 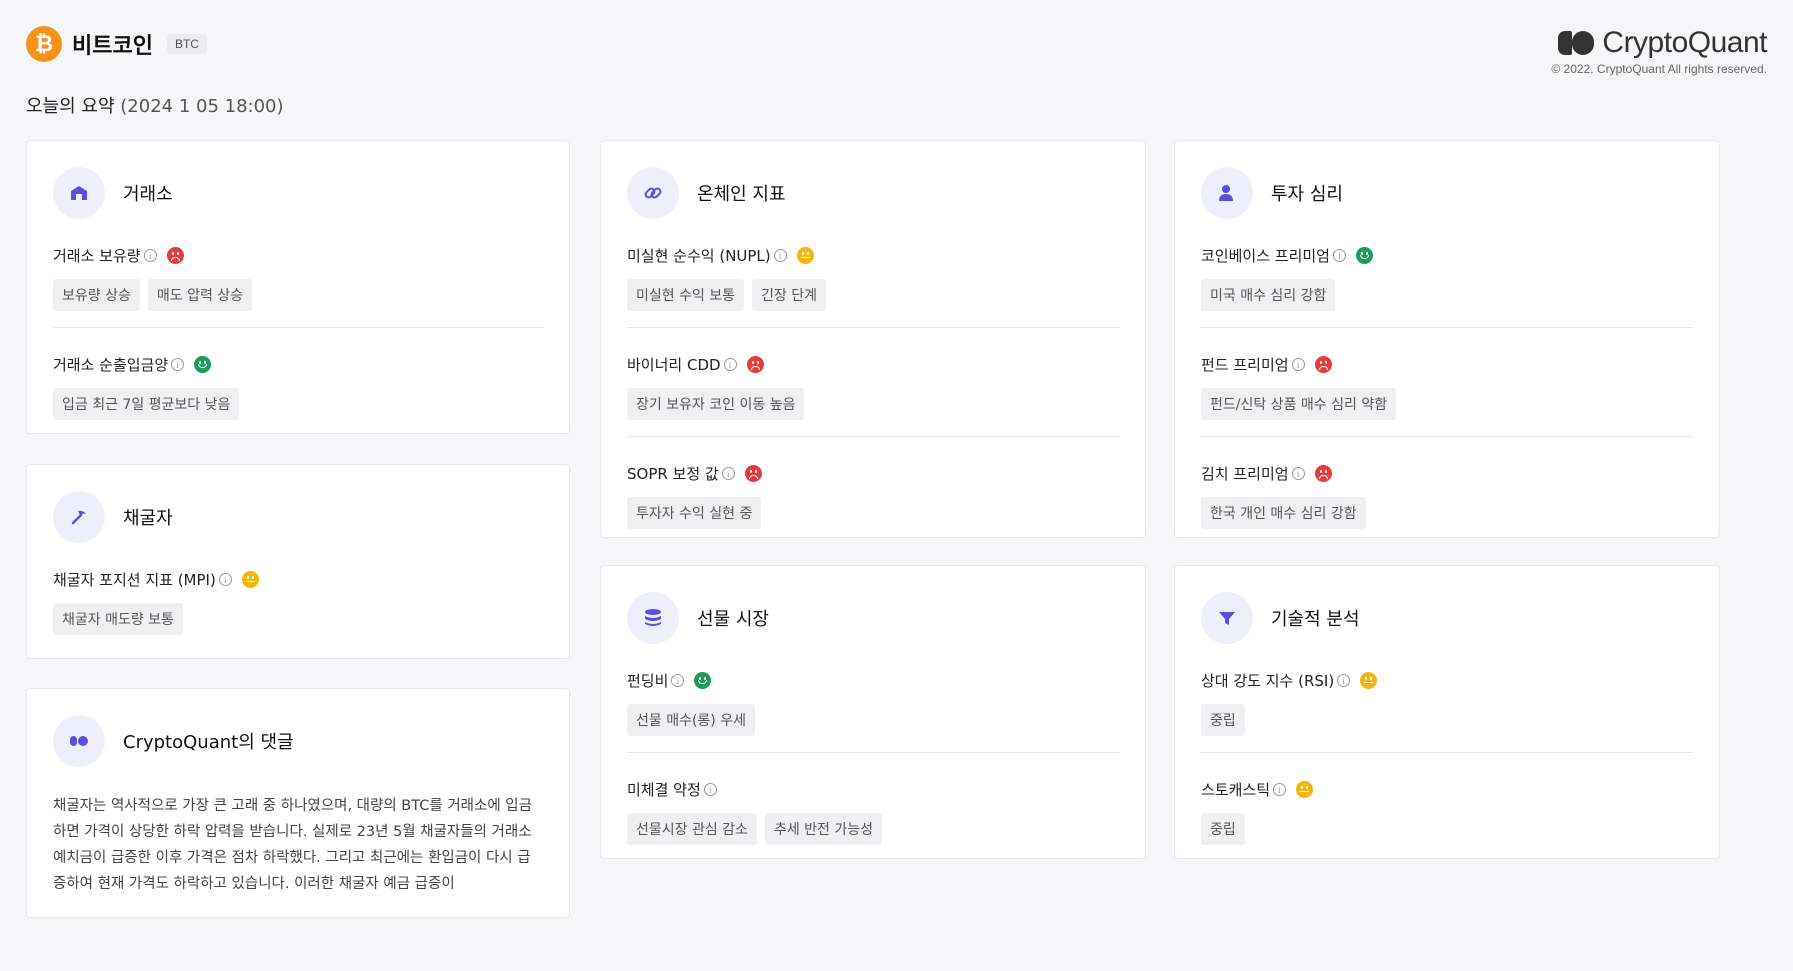 What do you see at coordinates (873, 486) in the screenshot?
I see `metric-item: SOPR 보정 값 i 투자자 수익 실현 중` at bounding box center [873, 486].